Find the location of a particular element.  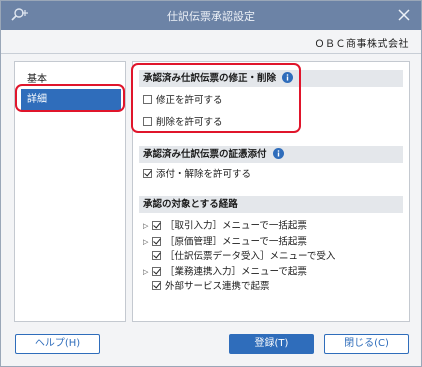

close-icon is located at coordinates (404, 15).